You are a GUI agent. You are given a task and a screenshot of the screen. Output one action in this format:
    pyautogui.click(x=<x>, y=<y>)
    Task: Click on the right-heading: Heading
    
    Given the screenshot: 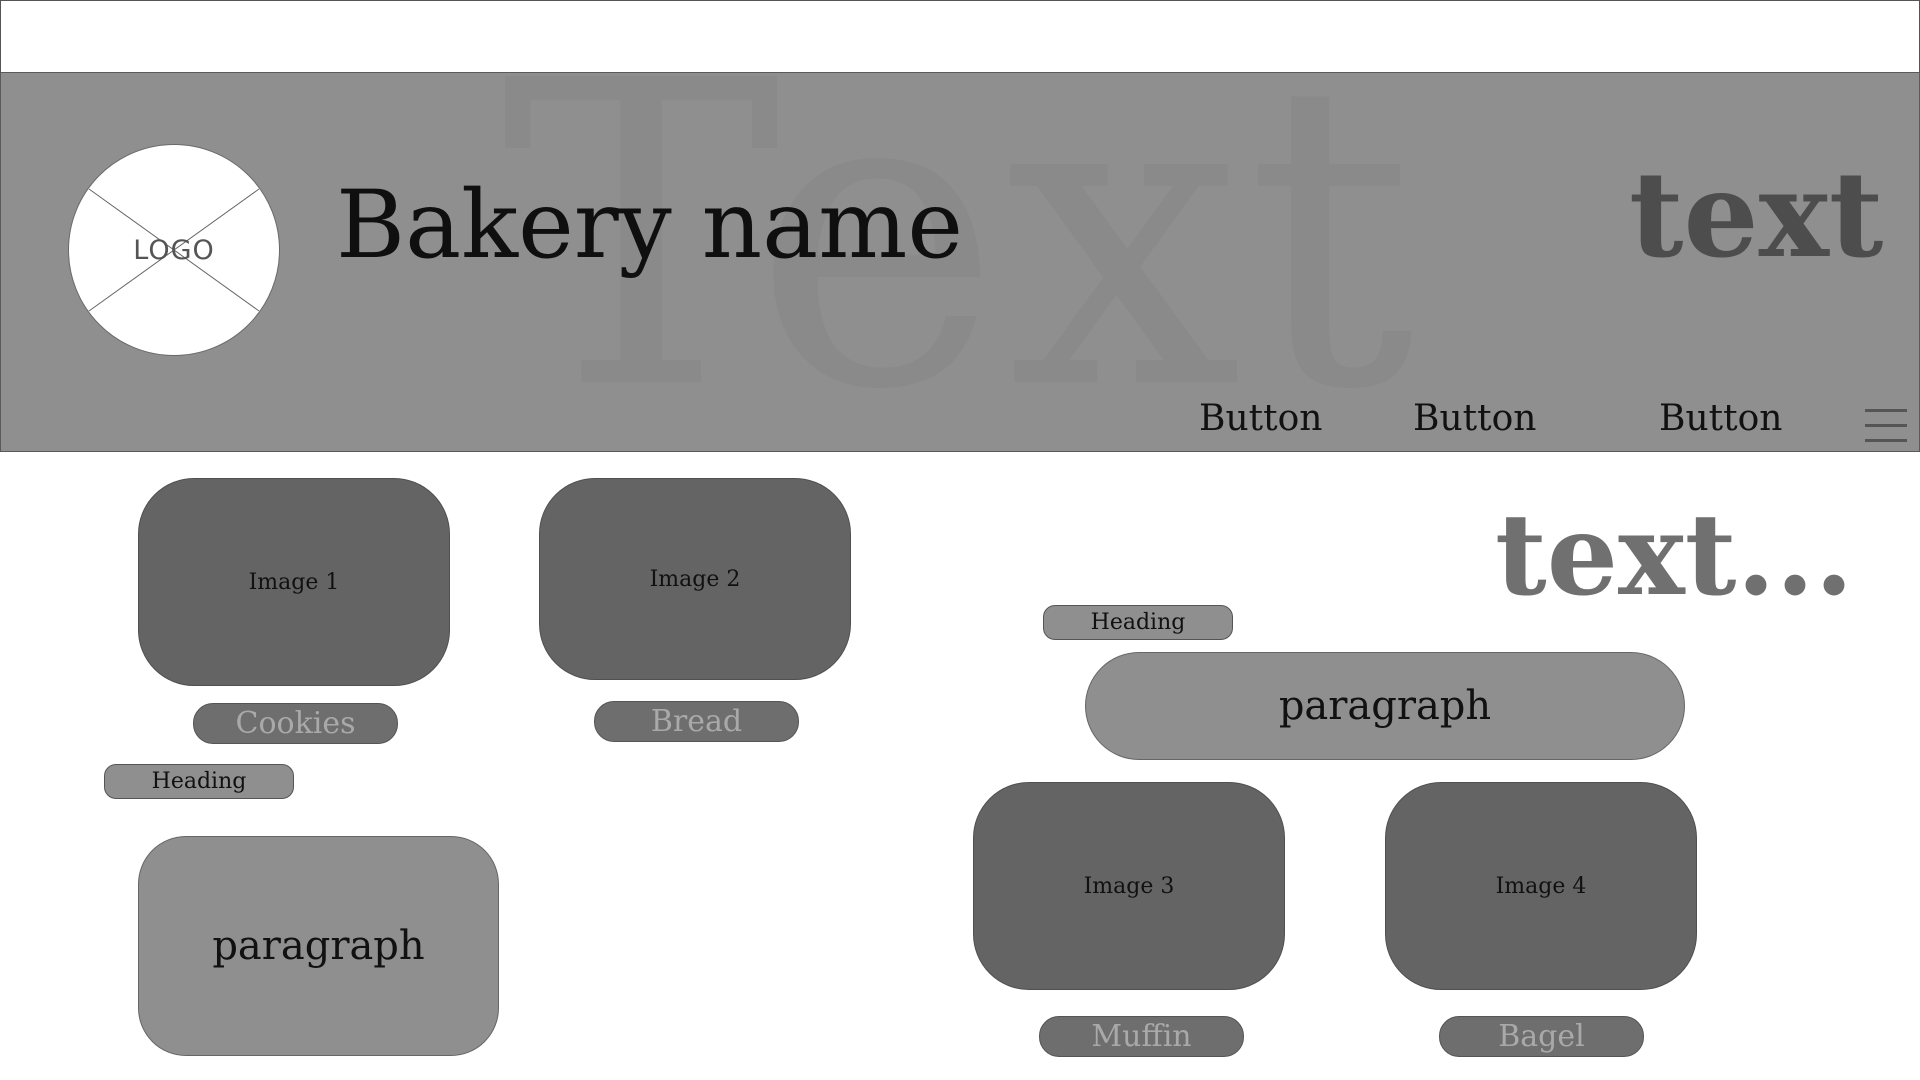 What is the action you would take?
    pyautogui.click(x=1138, y=622)
    